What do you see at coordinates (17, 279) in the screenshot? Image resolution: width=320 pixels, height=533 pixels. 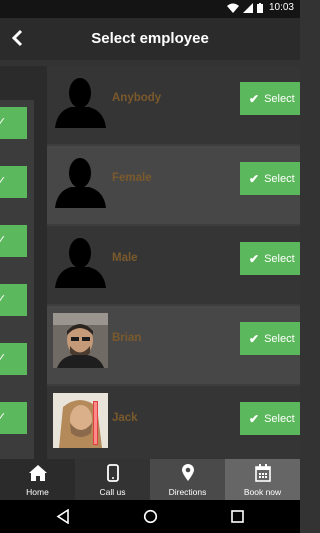 I see `previous-view-list: ✓ ✓ ✓ ✓ ✓ ✓` at bounding box center [17, 279].